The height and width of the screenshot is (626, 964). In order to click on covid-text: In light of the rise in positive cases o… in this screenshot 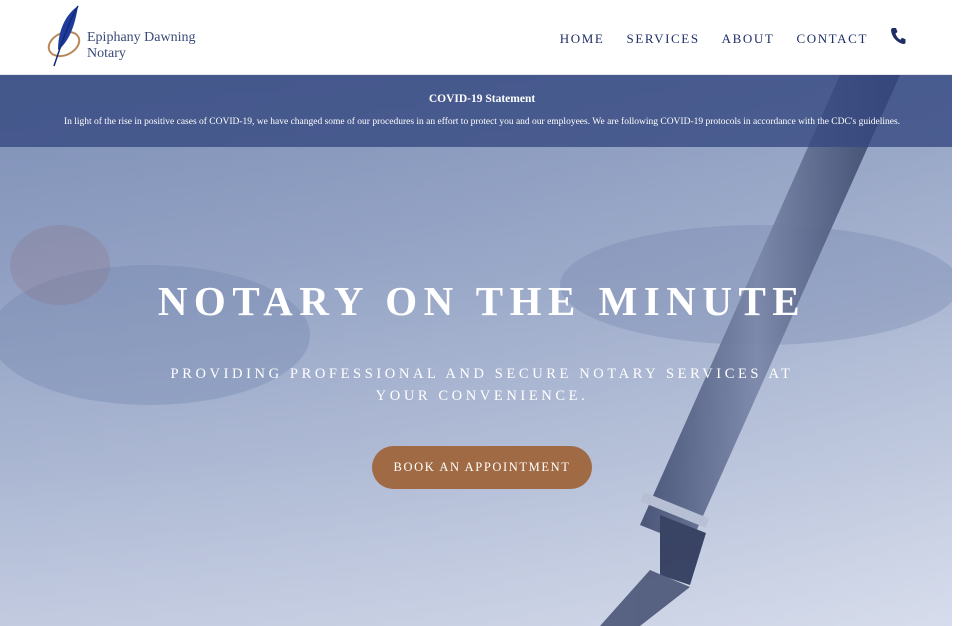, I will do `click(482, 122)`.